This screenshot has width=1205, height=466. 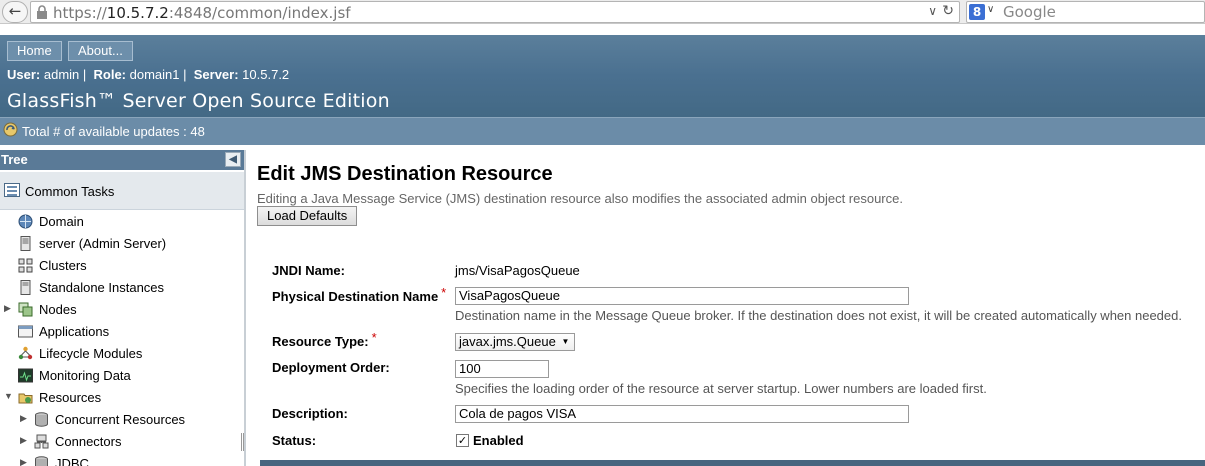 I want to click on tree-title: Tree, so click(x=14, y=159).